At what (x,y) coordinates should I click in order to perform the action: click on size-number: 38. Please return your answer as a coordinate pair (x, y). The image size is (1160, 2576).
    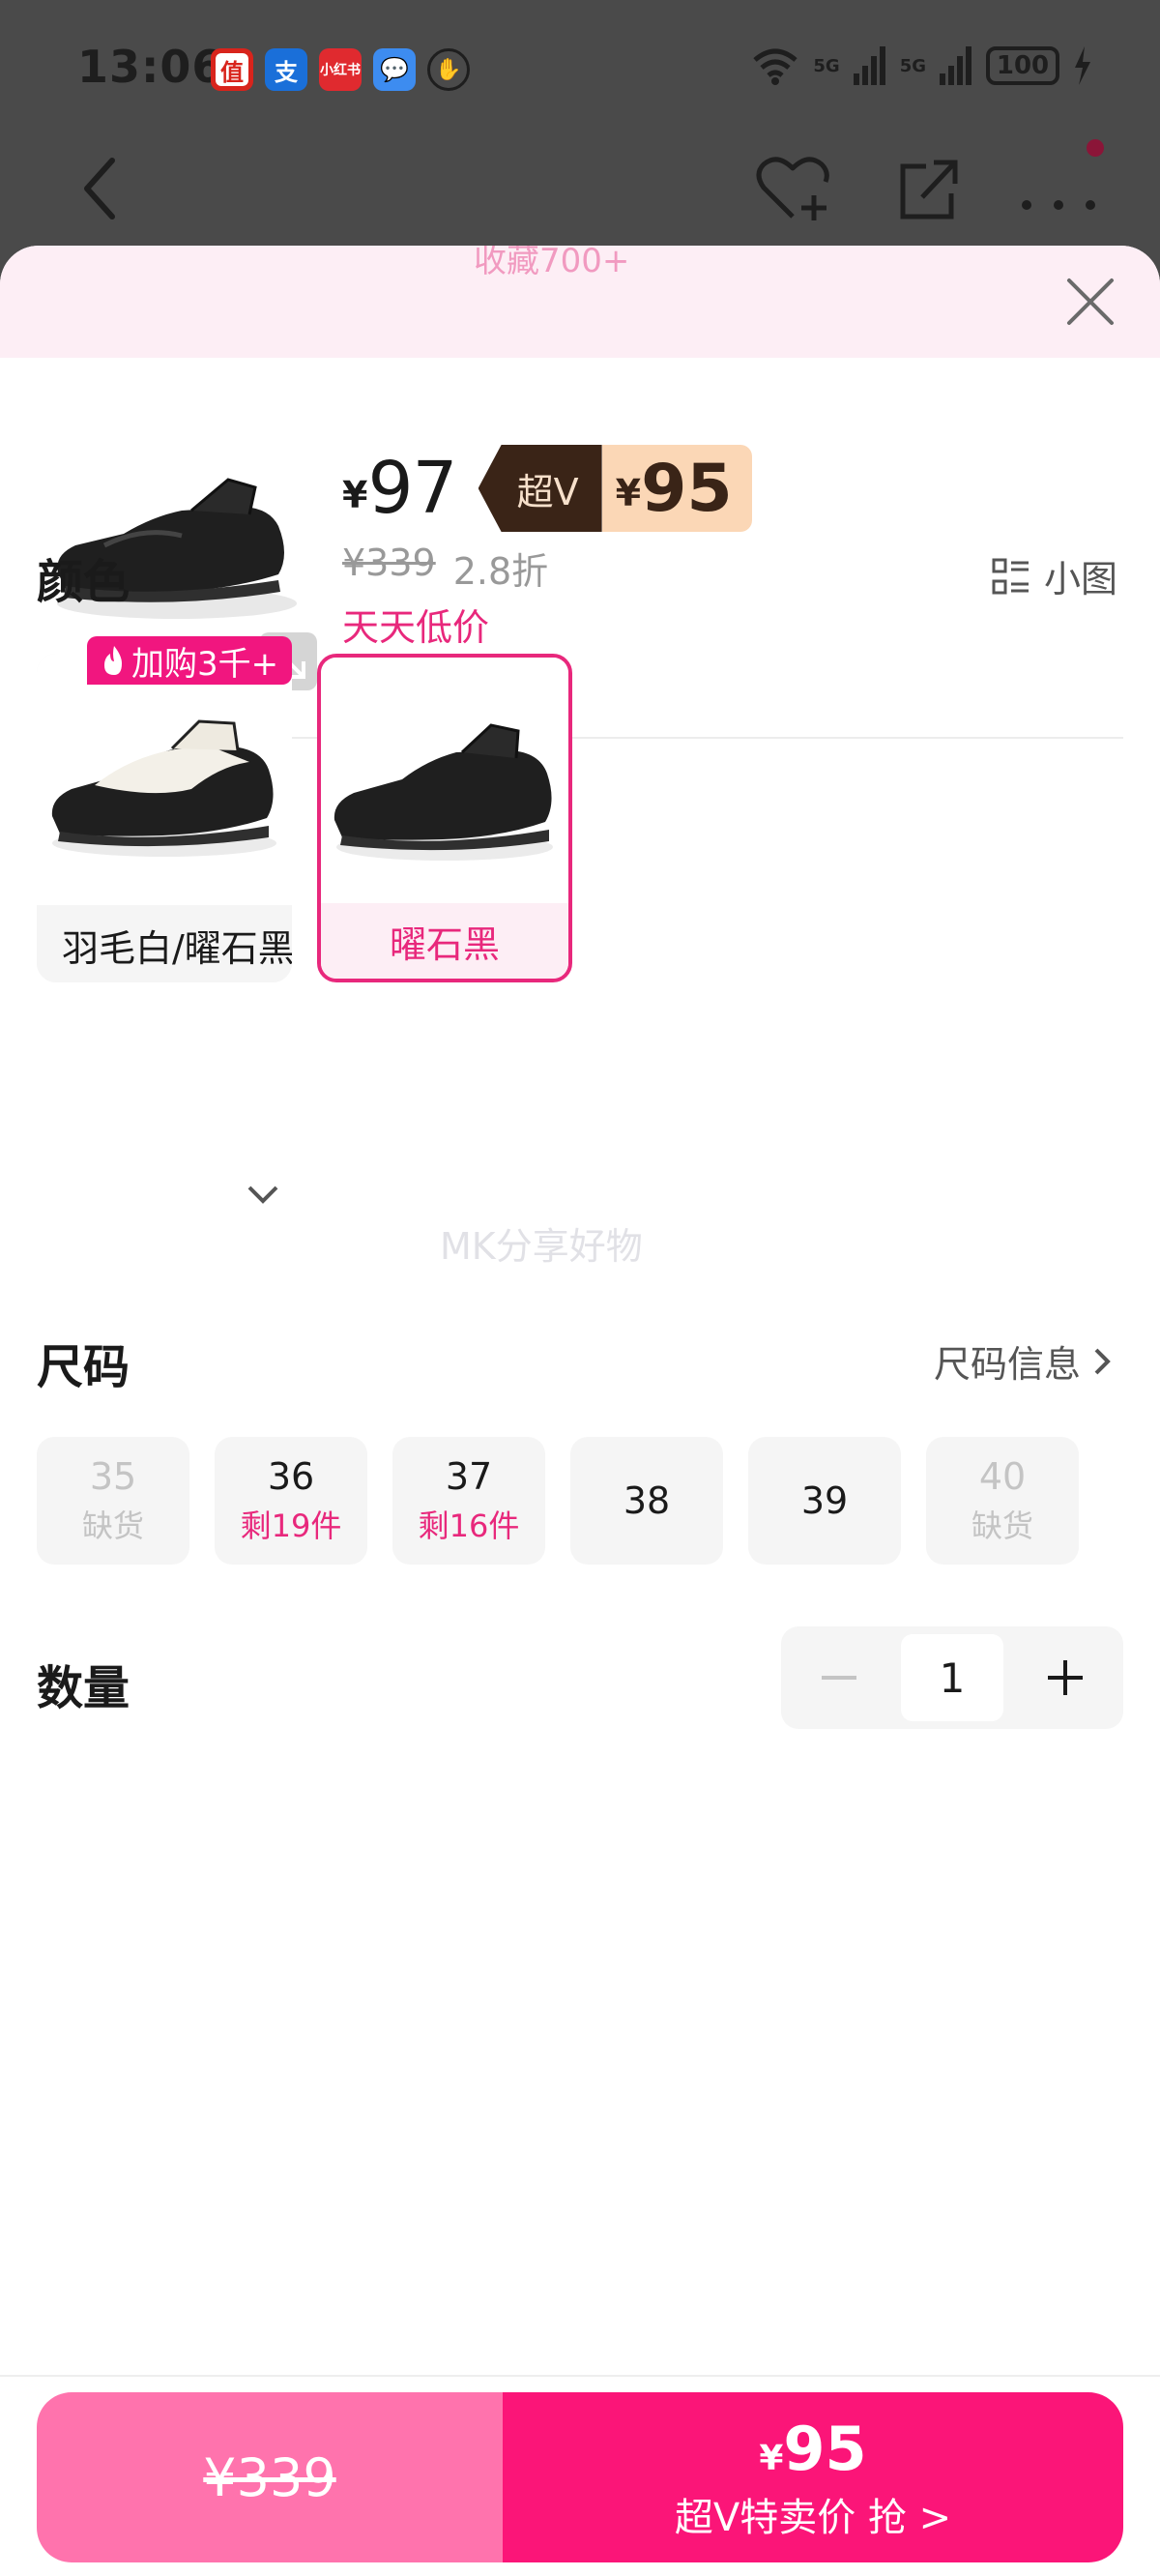
    Looking at the image, I should click on (647, 1500).